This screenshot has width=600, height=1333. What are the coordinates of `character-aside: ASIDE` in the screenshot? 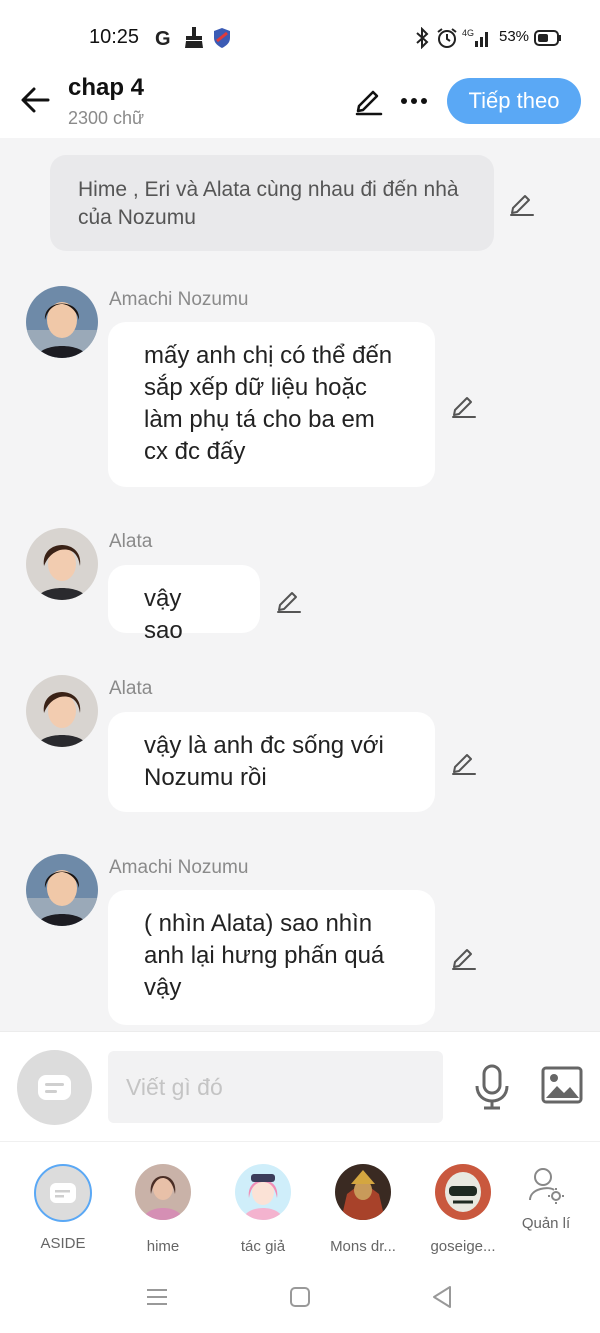 It's located at (63, 1208).